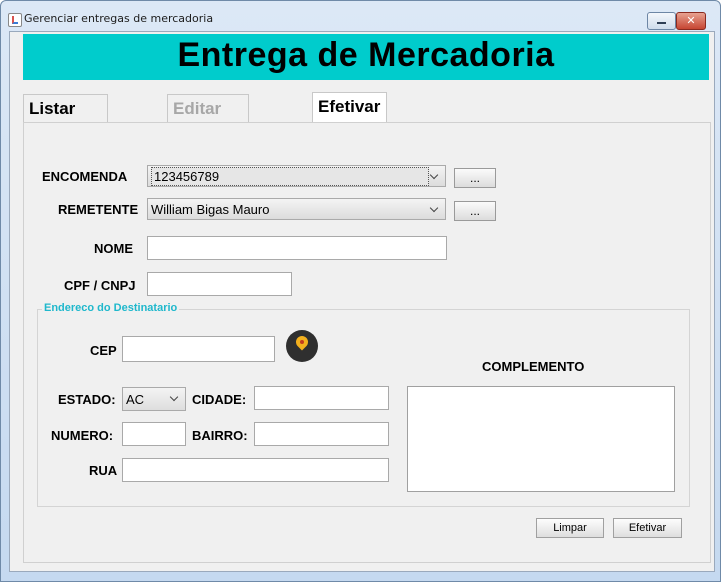 The height and width of the screenshot is (582, 721). I want to click on numero-label: NUMERO:, so click(82, 435).